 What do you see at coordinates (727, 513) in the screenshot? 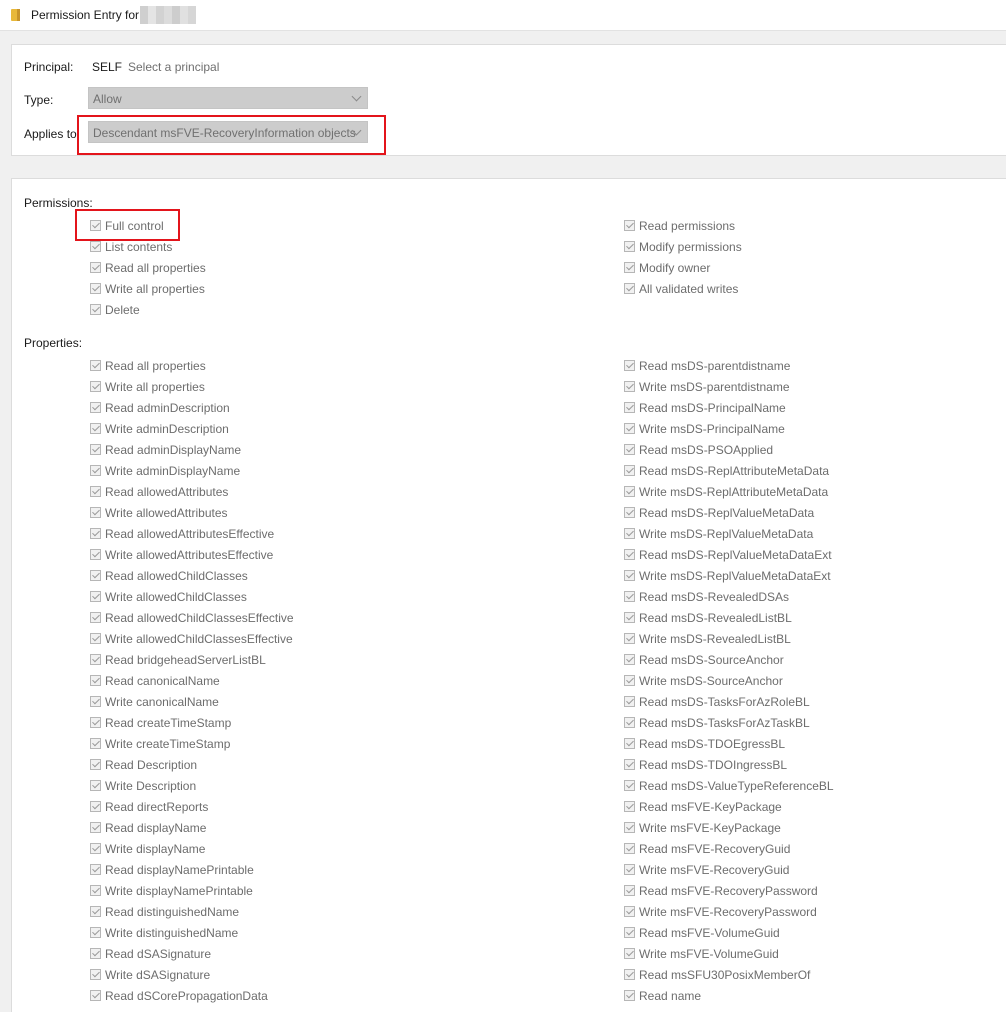
I see `checkbox-label: Read msDS-ReplValueMetaData` at bounding box center [727, 513].